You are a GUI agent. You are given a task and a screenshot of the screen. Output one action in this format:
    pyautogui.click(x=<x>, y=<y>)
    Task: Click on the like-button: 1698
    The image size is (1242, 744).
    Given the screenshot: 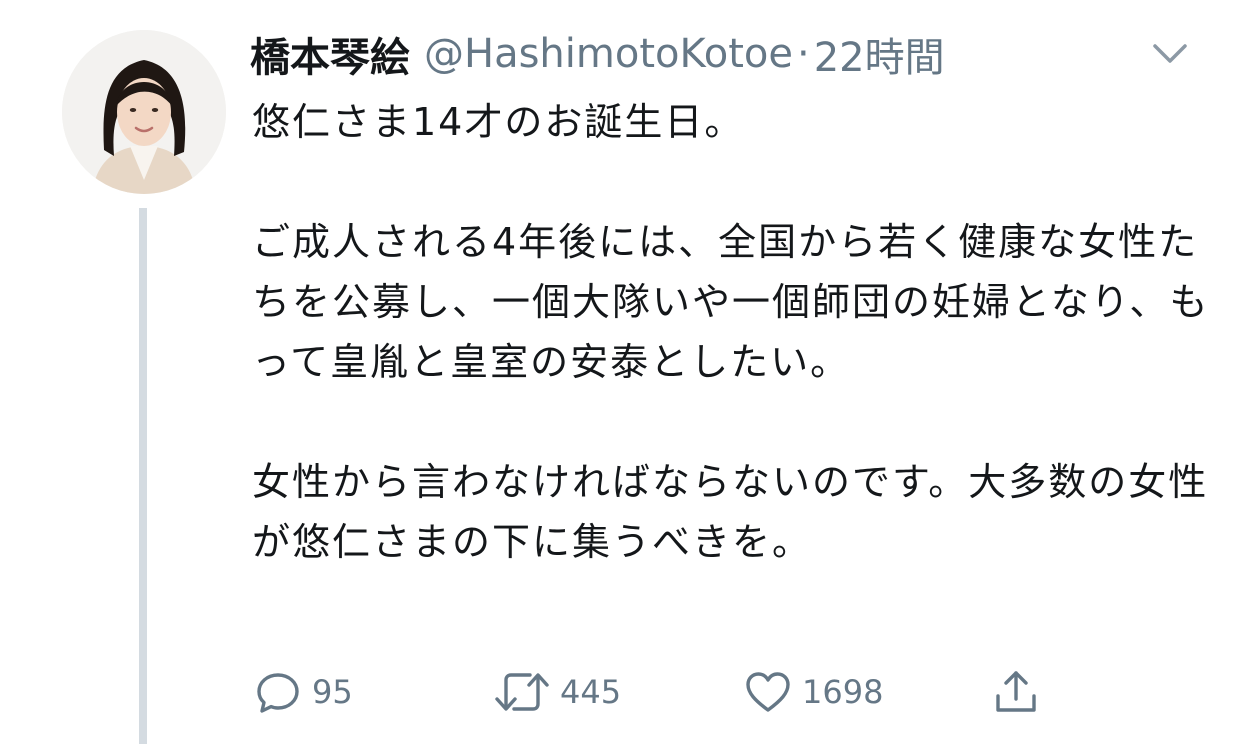 What is the action you would take?
    pyautogui.click(x=812, y=692)
    